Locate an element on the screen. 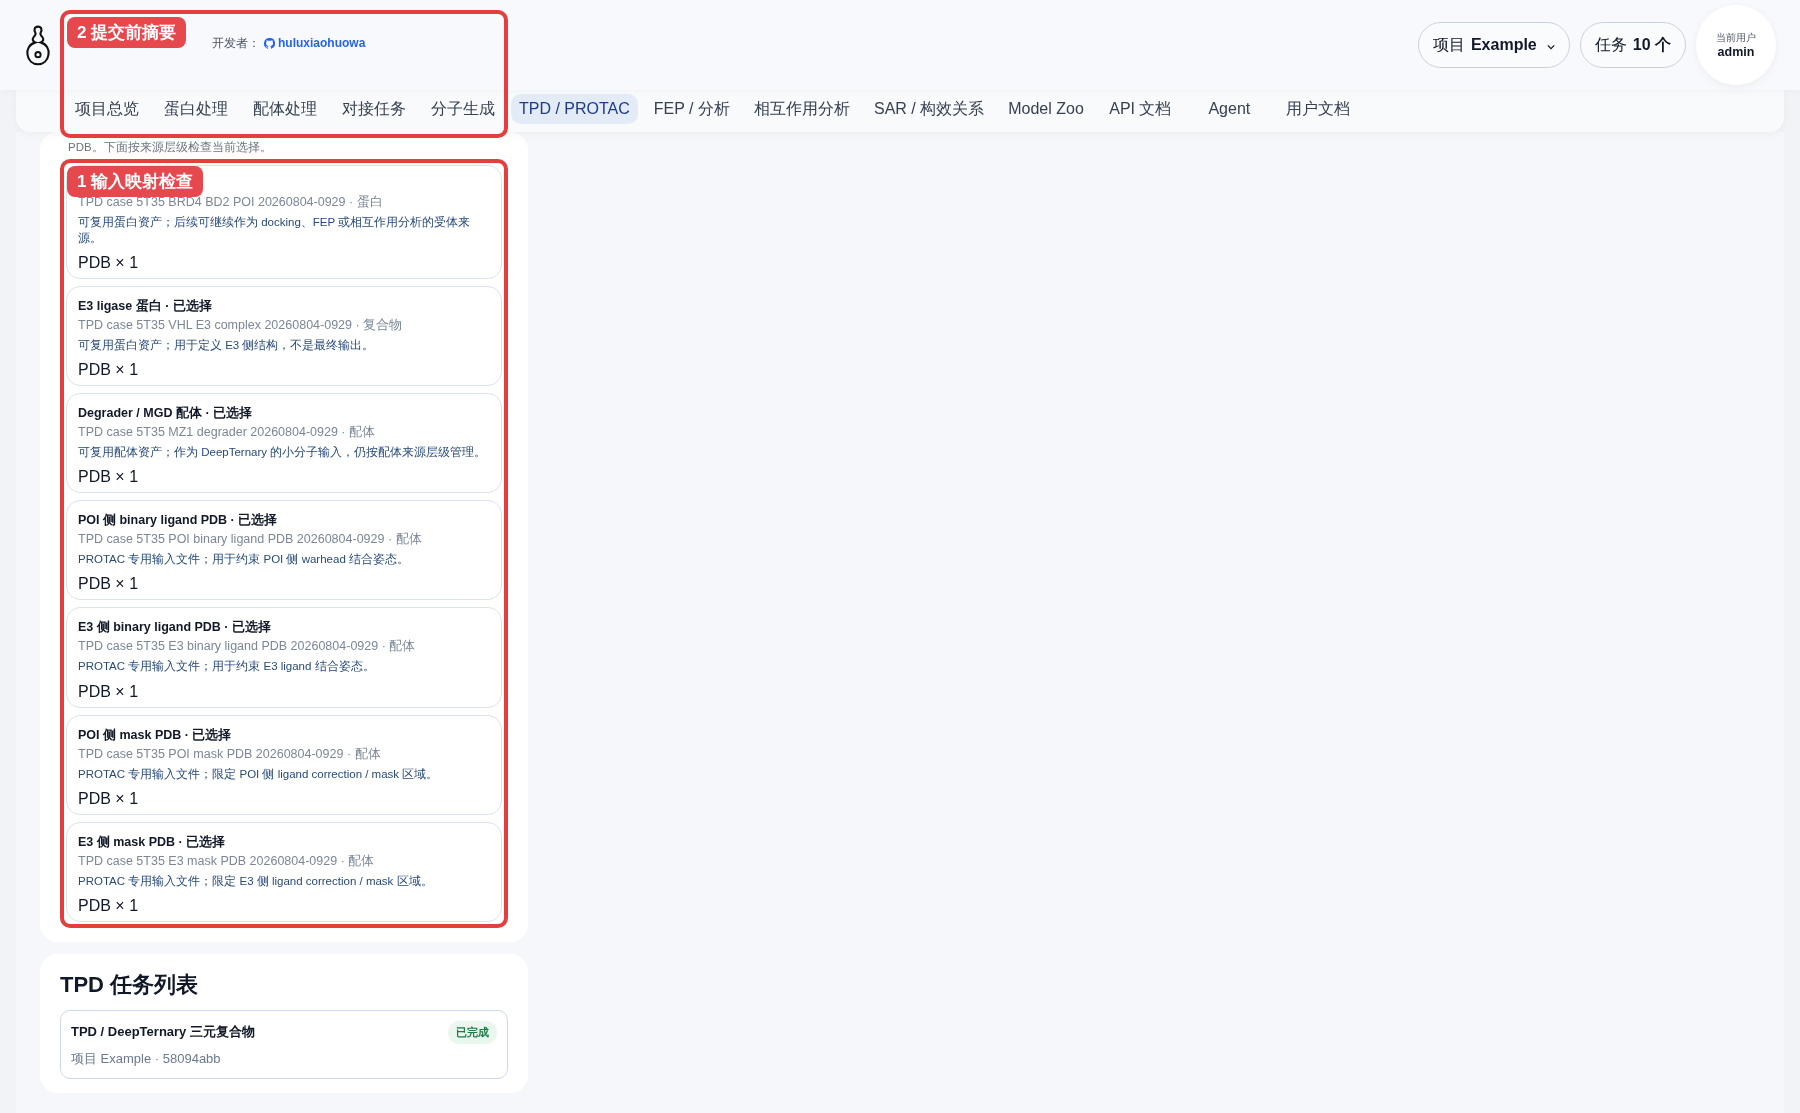 This screenshot has width=1800, height=1113. gourd-logo-icon is located at coordinates (38, 45).